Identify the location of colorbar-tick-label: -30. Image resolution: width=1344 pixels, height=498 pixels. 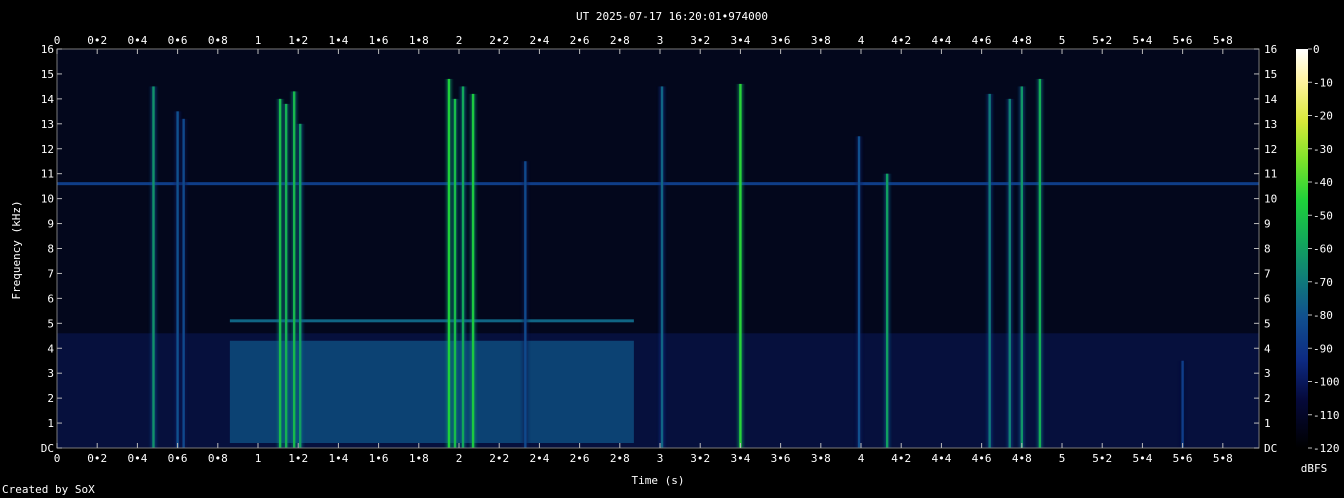
(1323, 149).